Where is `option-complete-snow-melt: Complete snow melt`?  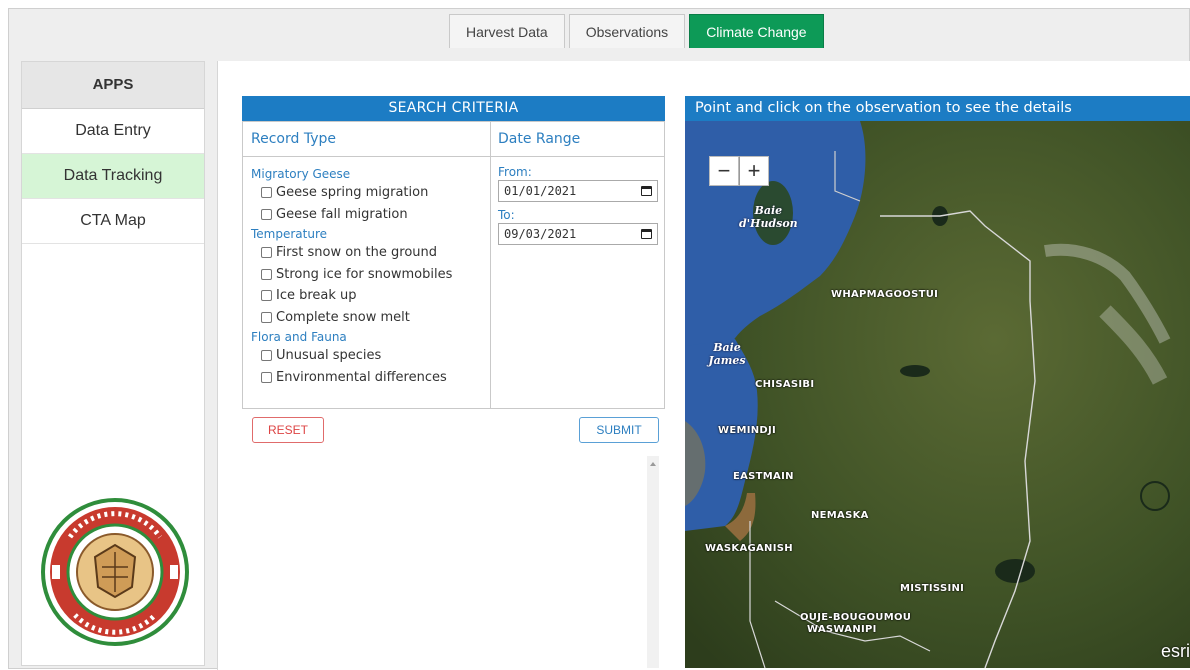
option-complete-snow-melt: Complete snow melt is located at coordinates (366, 318).